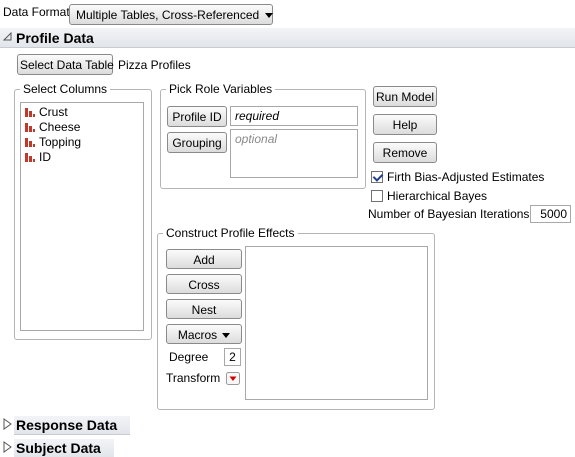 This screenshot has width=575, height=457. I want to click on red-triangle-menu-icon, so click(233, 378).